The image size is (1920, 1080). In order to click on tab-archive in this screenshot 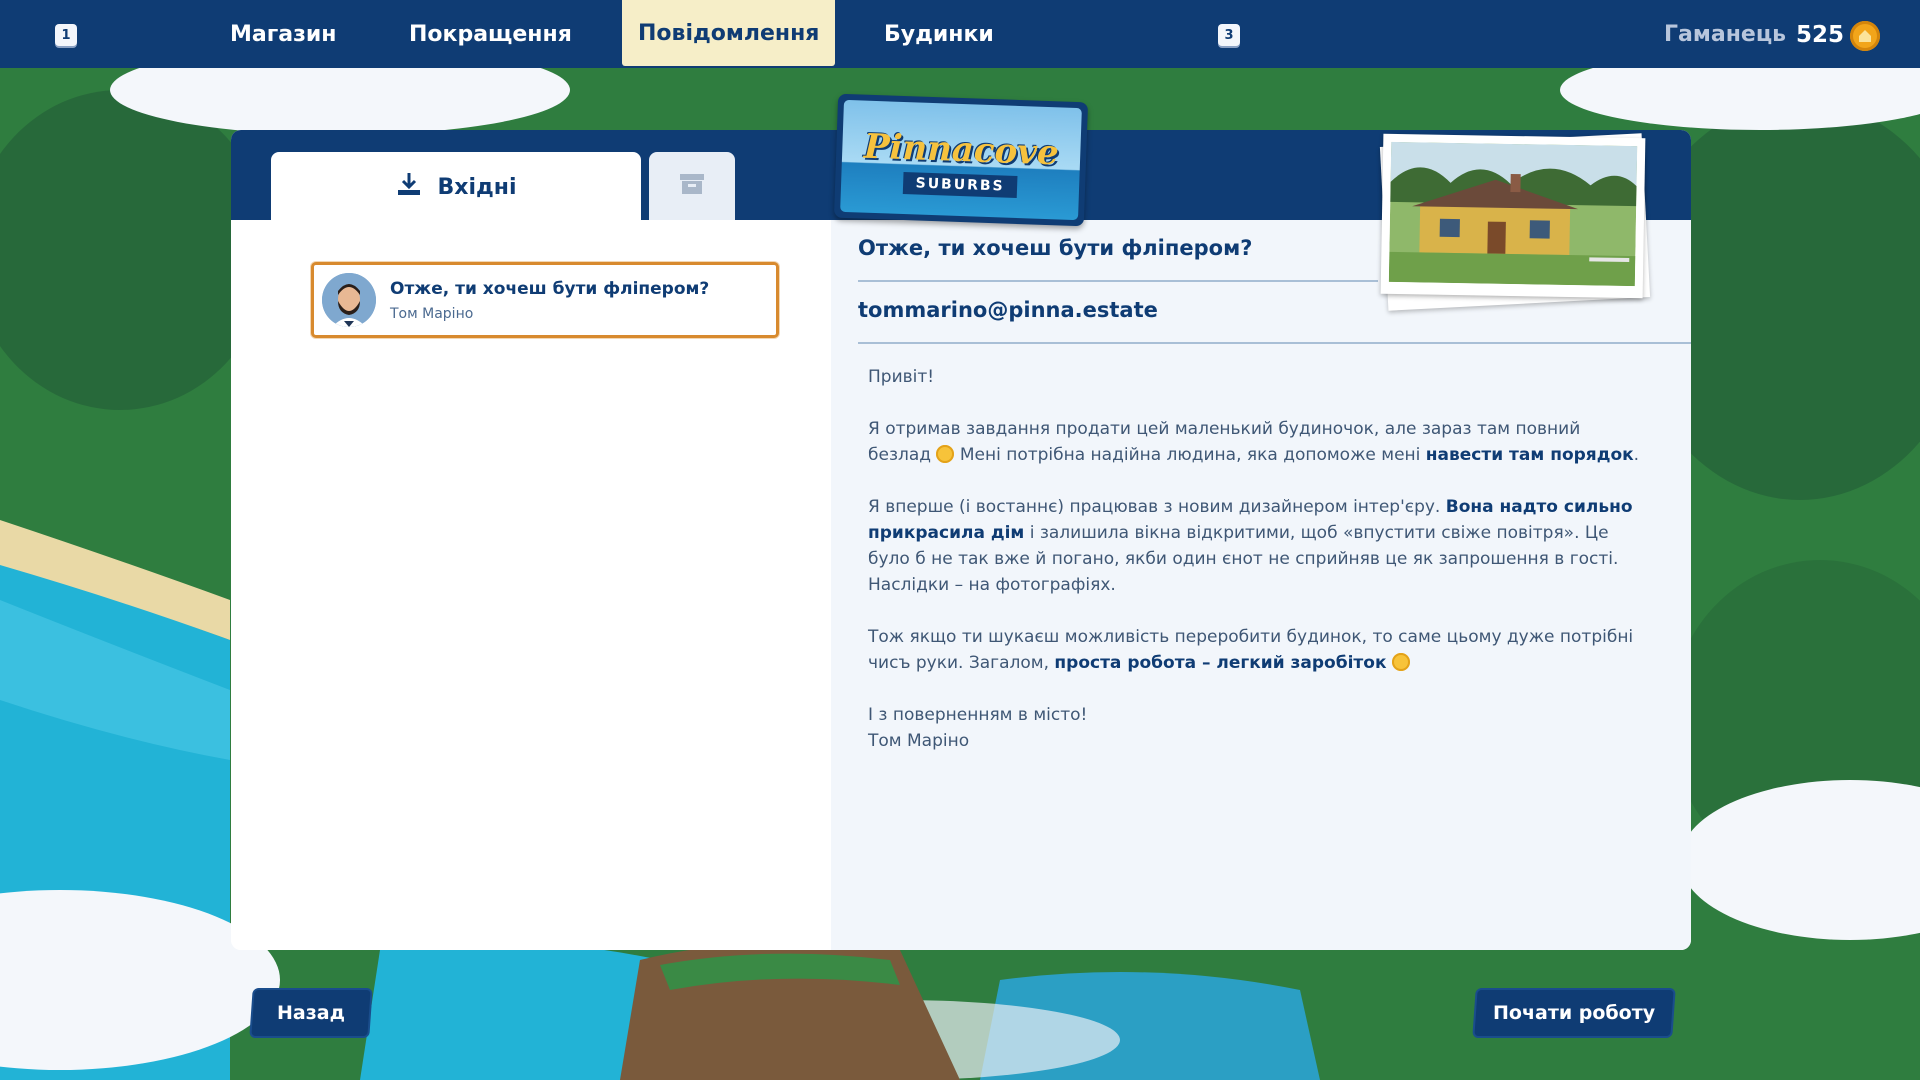, I will do `click(692, 186)`.